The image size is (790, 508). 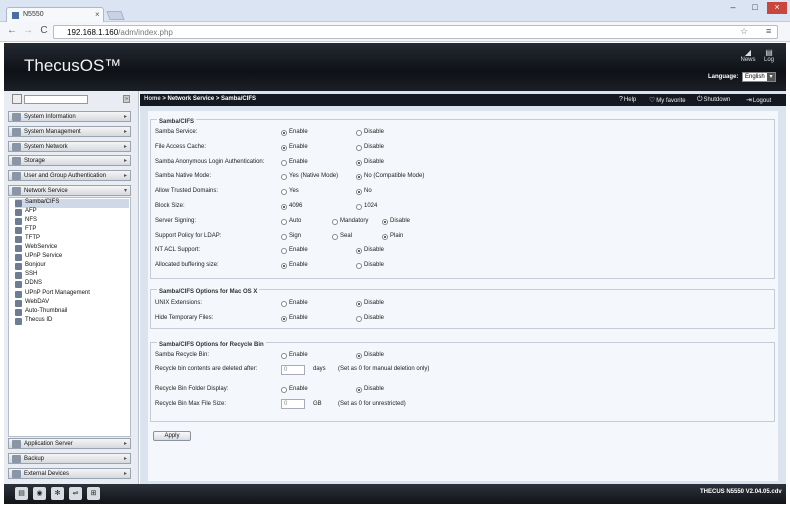 I want to click on menu-category-application-server: Application Server ▸, so click(x=69, y=443).